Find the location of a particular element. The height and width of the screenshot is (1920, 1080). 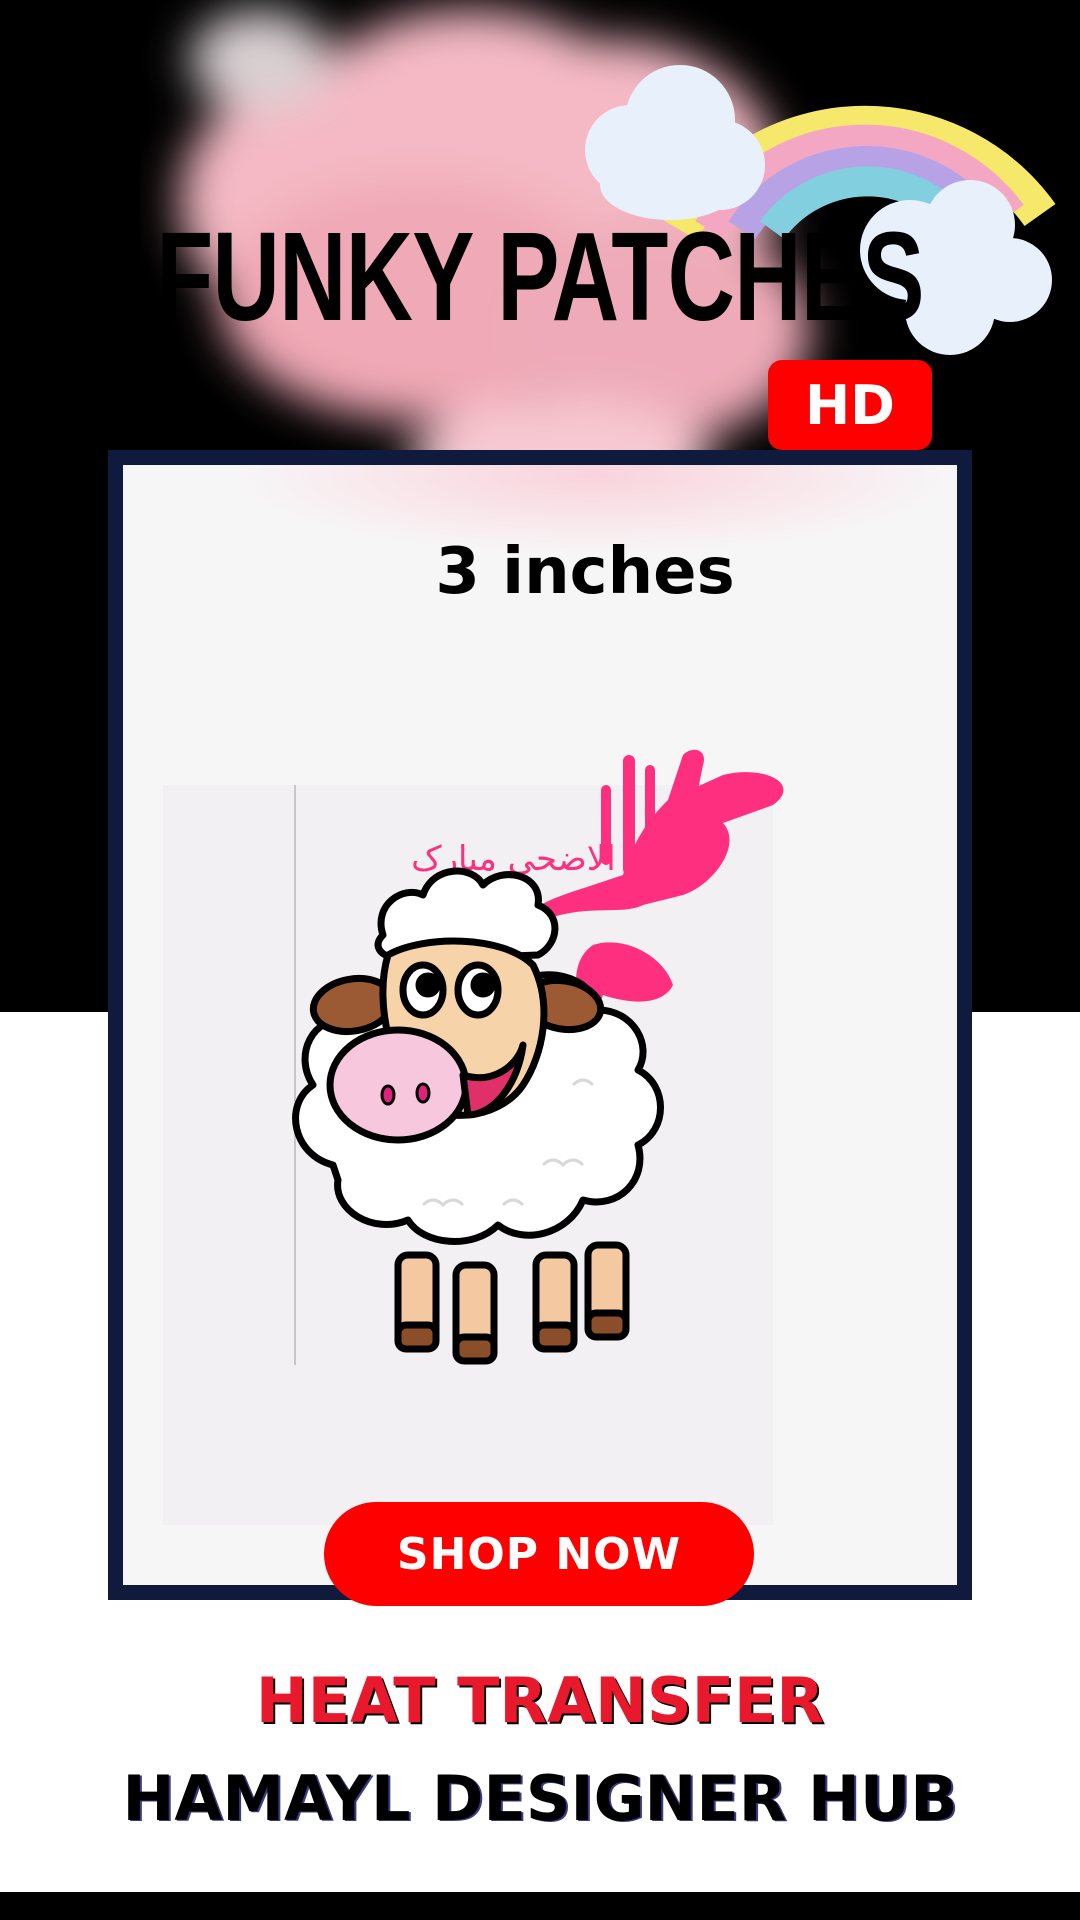

size-label: 3 inches is located at coordinates (585, 572).